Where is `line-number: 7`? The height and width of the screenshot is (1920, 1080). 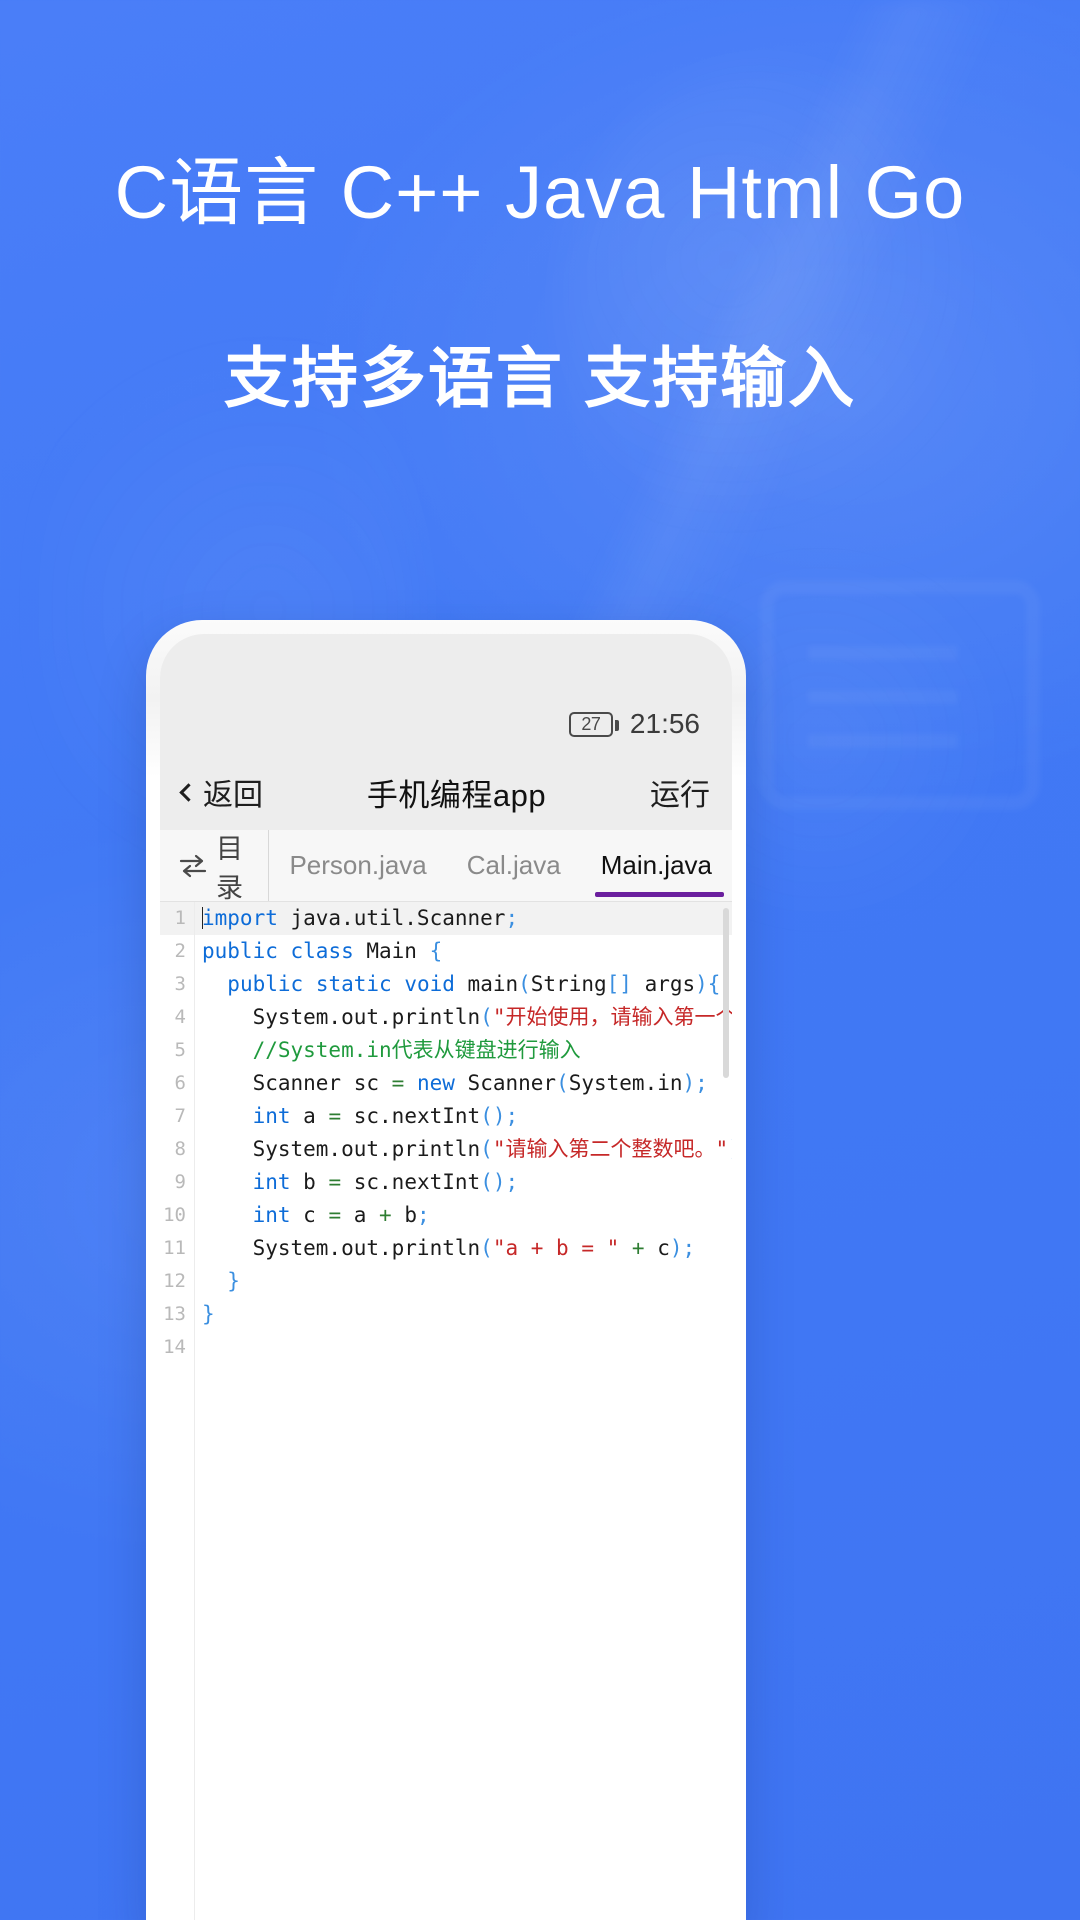
line-number: 7 is located at coordinates (180, 1116).